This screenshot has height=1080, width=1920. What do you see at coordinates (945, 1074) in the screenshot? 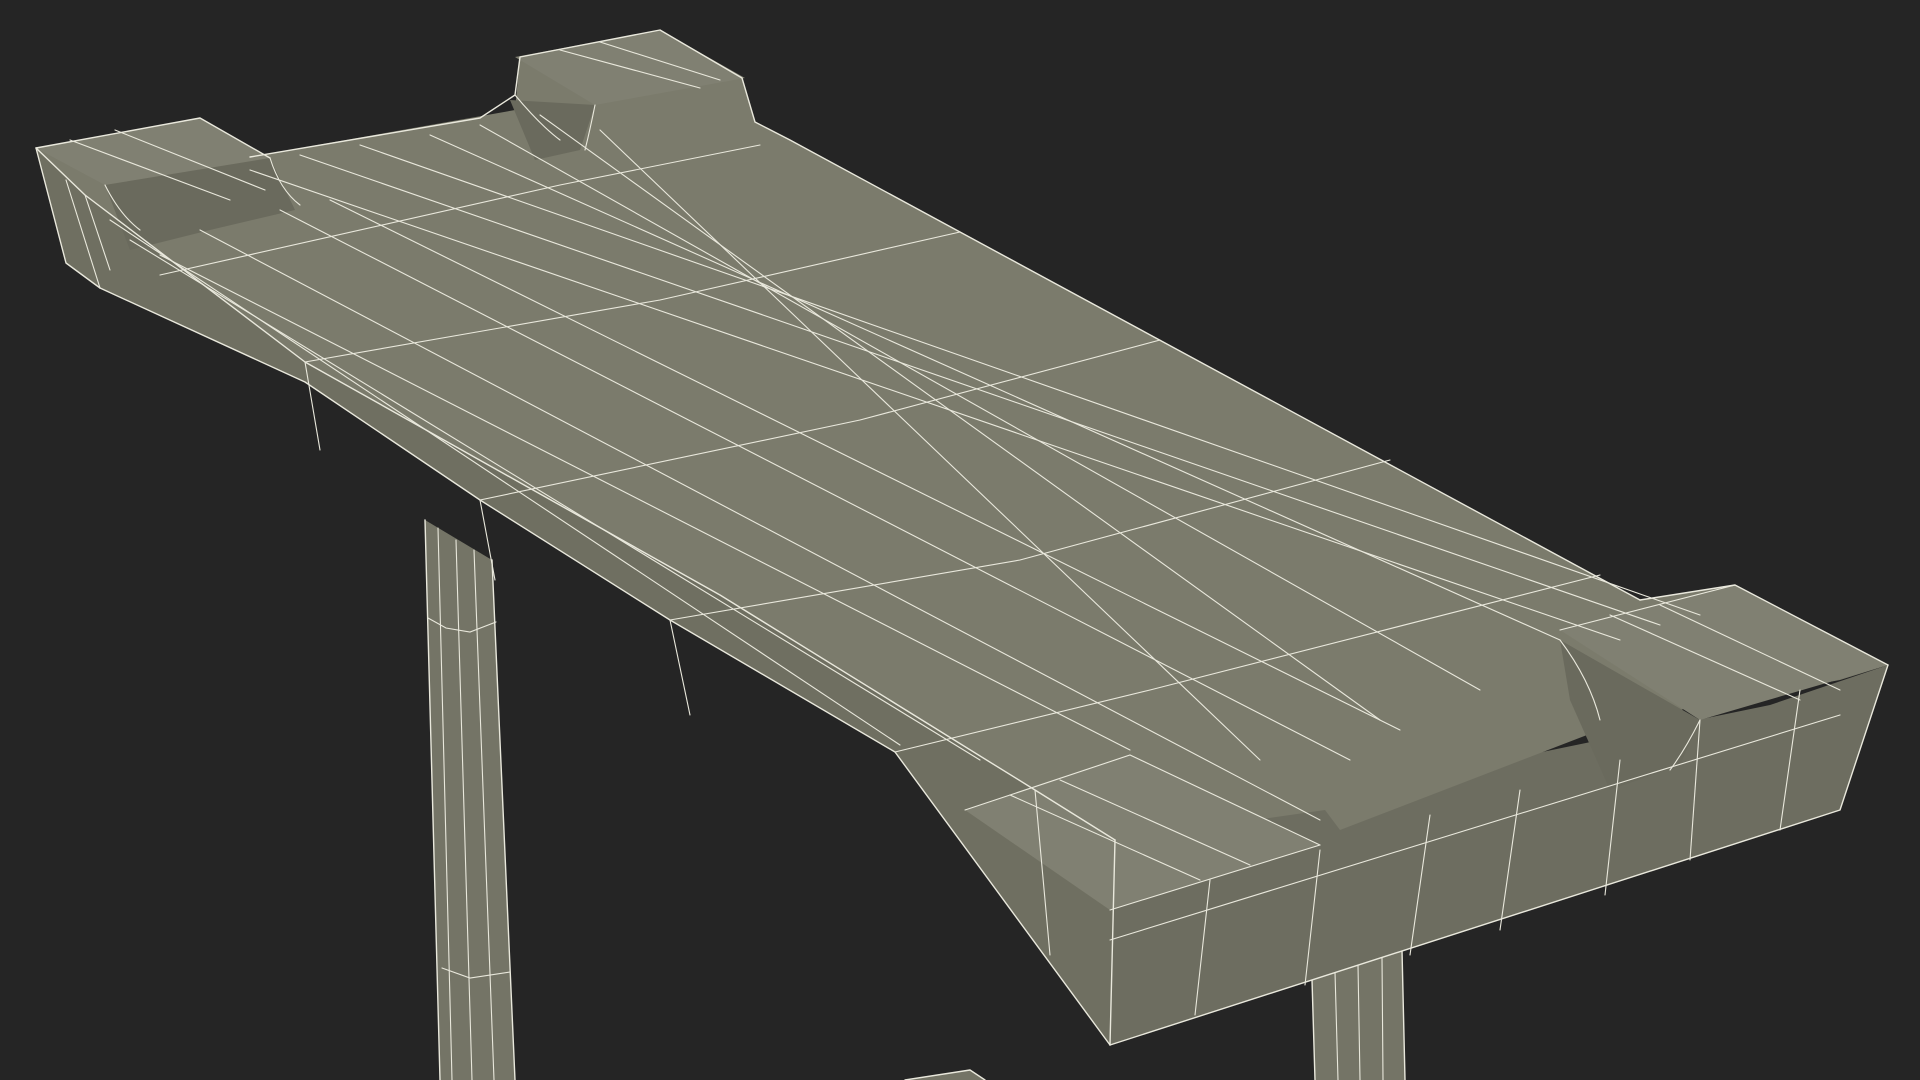
I see `foot-piece` at bounding box center [945, 1074].